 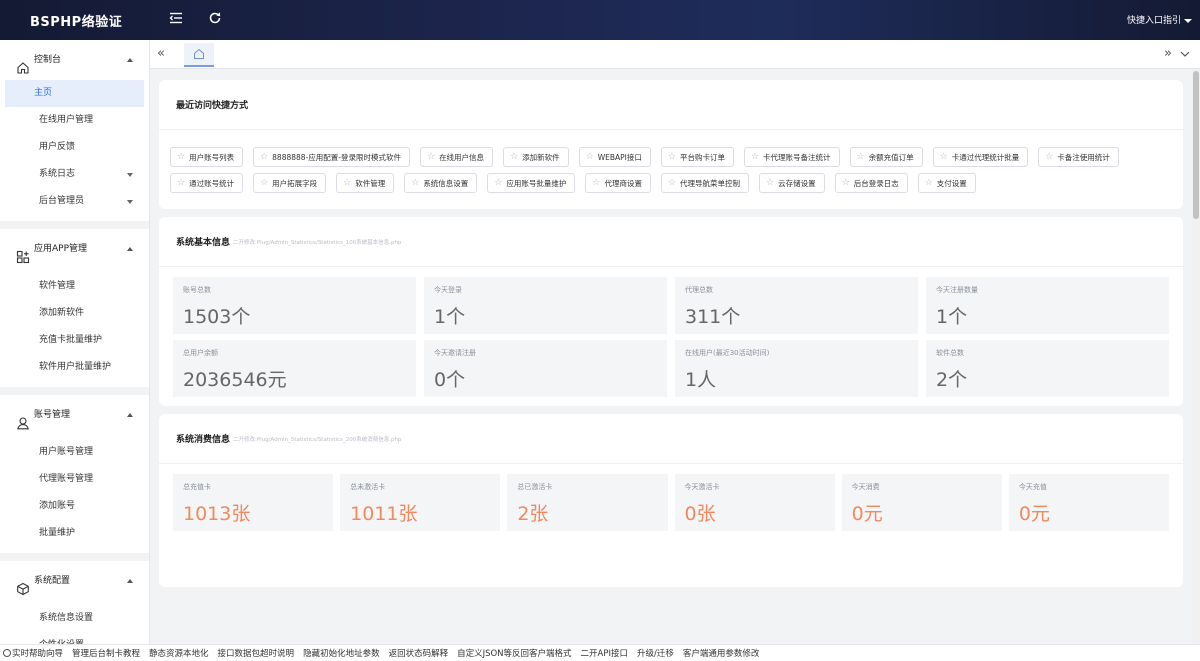 What do you see at coordinates (792, 183) in the screenshot?
I see `shortcut-button: ☆ 云存储设置` at bounding box center [792, 183].